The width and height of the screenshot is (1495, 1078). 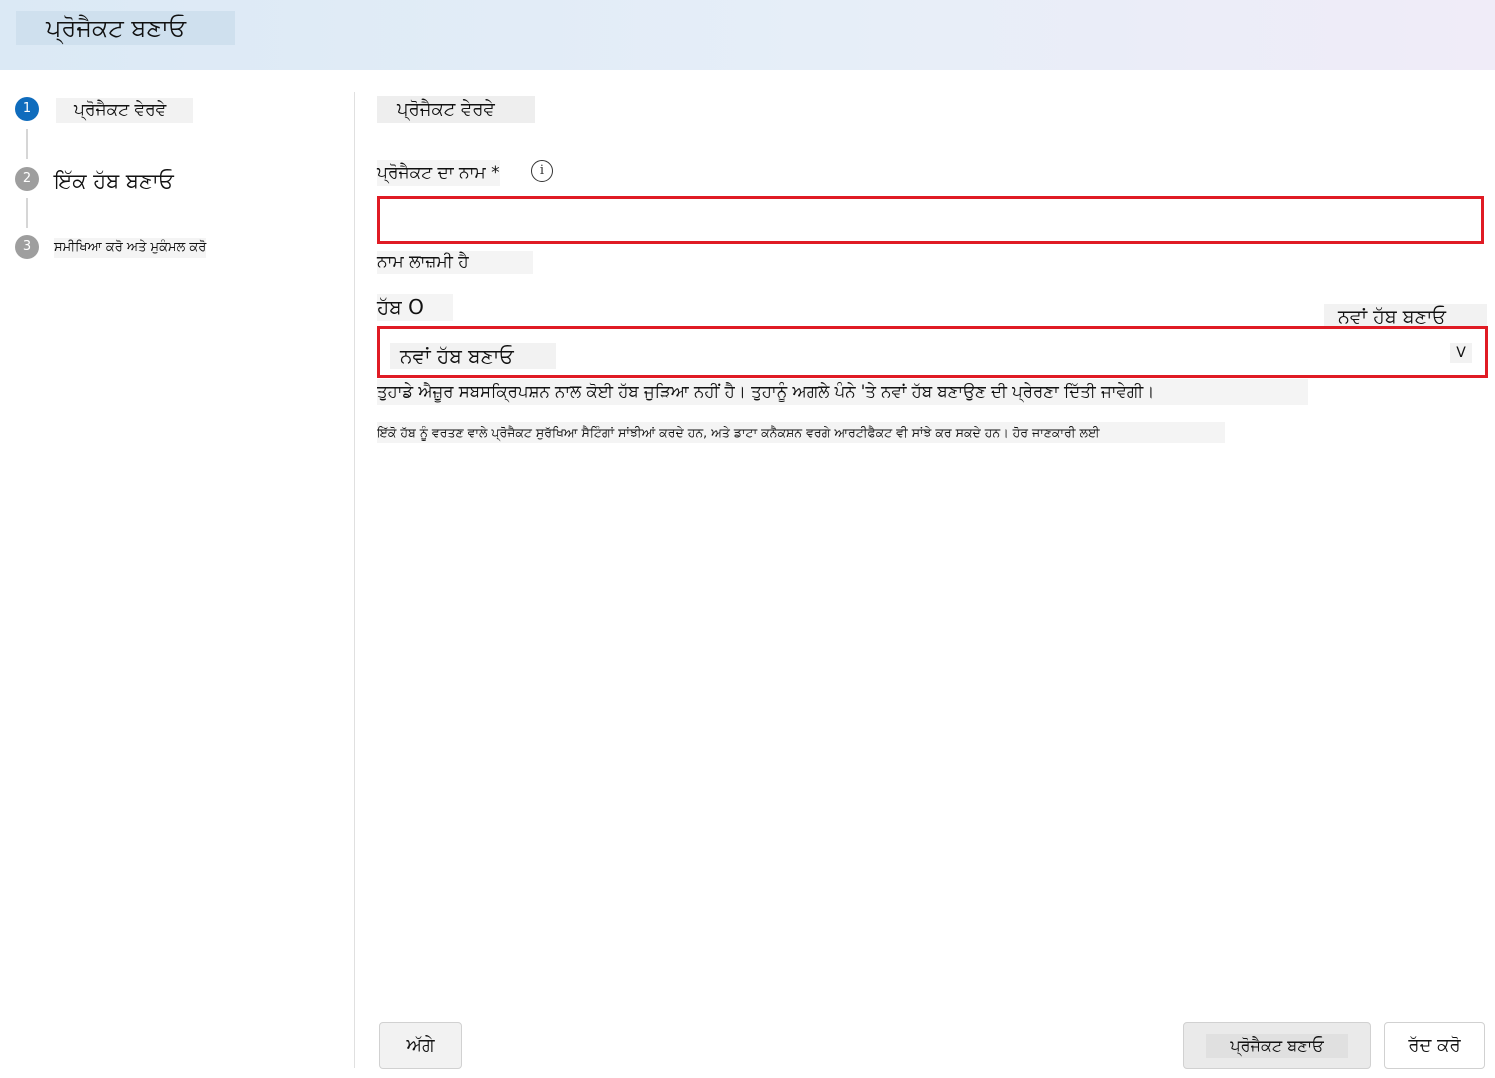 What do you see at coordinates (124, 110) in the screenshot?
I see `step-1-label: ਪ੍ਰੋਜੈਕਟ ਵੇਰਵੇ` at bounding box center [124, 110].